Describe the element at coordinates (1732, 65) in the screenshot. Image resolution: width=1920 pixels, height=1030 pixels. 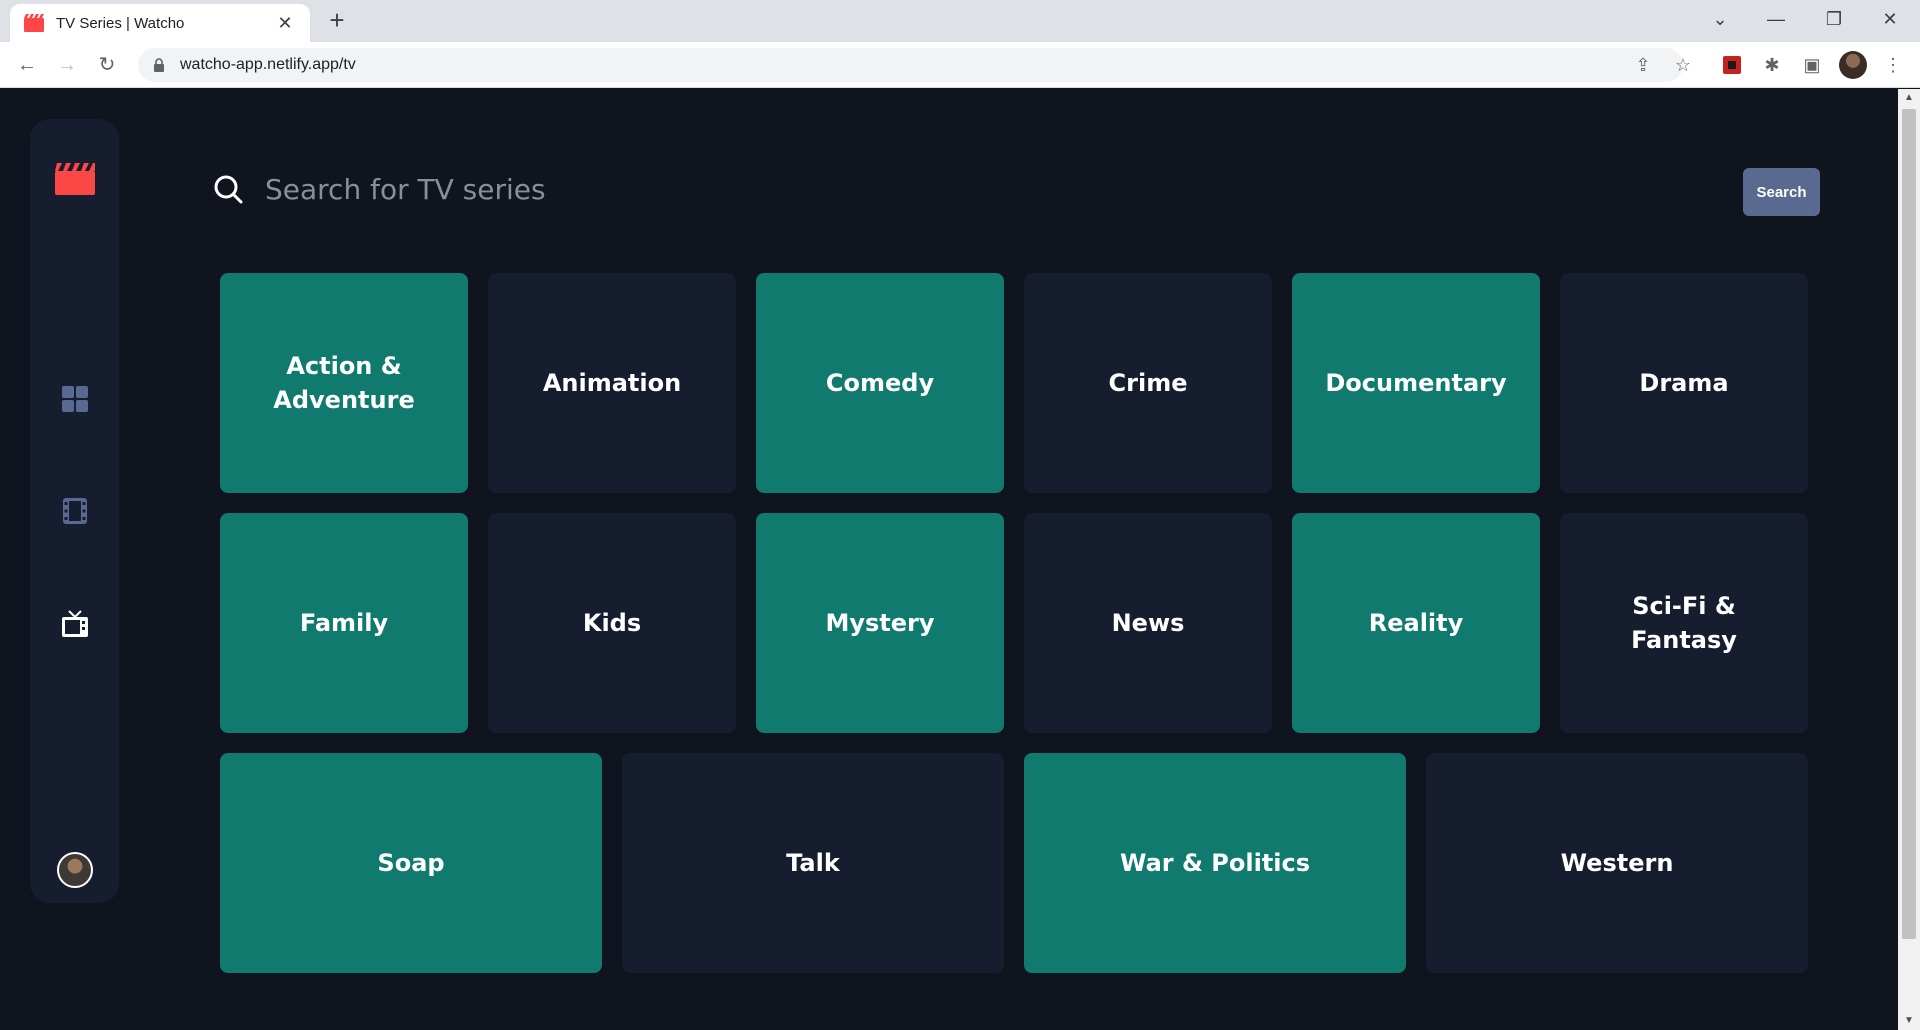
I see `extension-icon` at that location.